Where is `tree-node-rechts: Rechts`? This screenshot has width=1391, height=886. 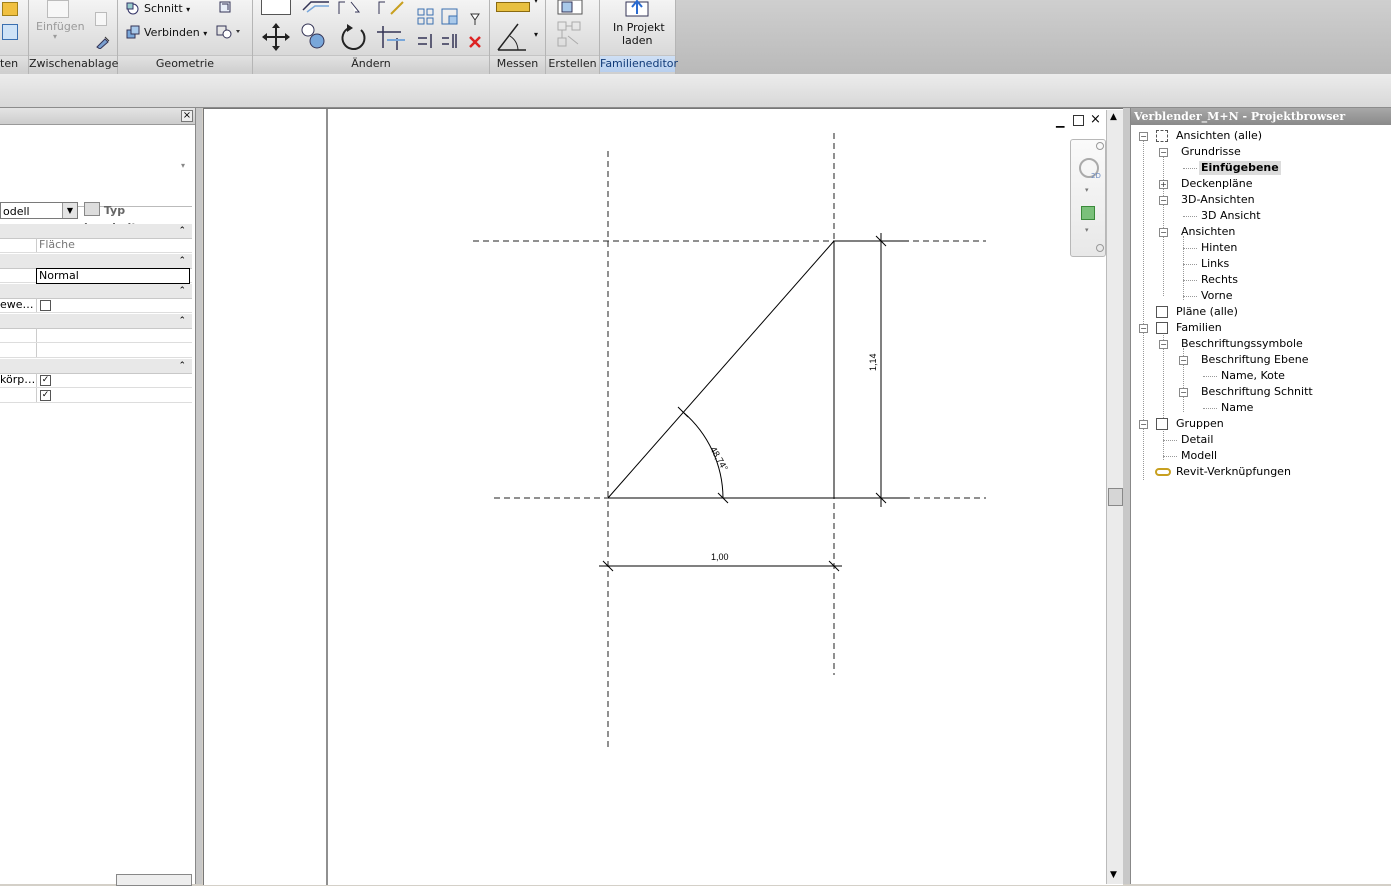 tree-node-rechts: Rechts is located at coordinates (1219, 280).